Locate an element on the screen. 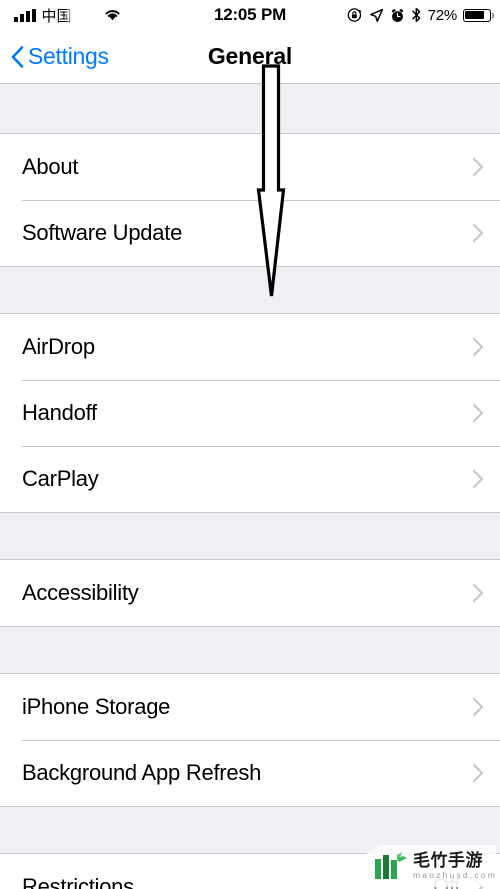 The height and width of the screenshot is (889, 500). location-arrow-icon is located at coordinates (376, 15).